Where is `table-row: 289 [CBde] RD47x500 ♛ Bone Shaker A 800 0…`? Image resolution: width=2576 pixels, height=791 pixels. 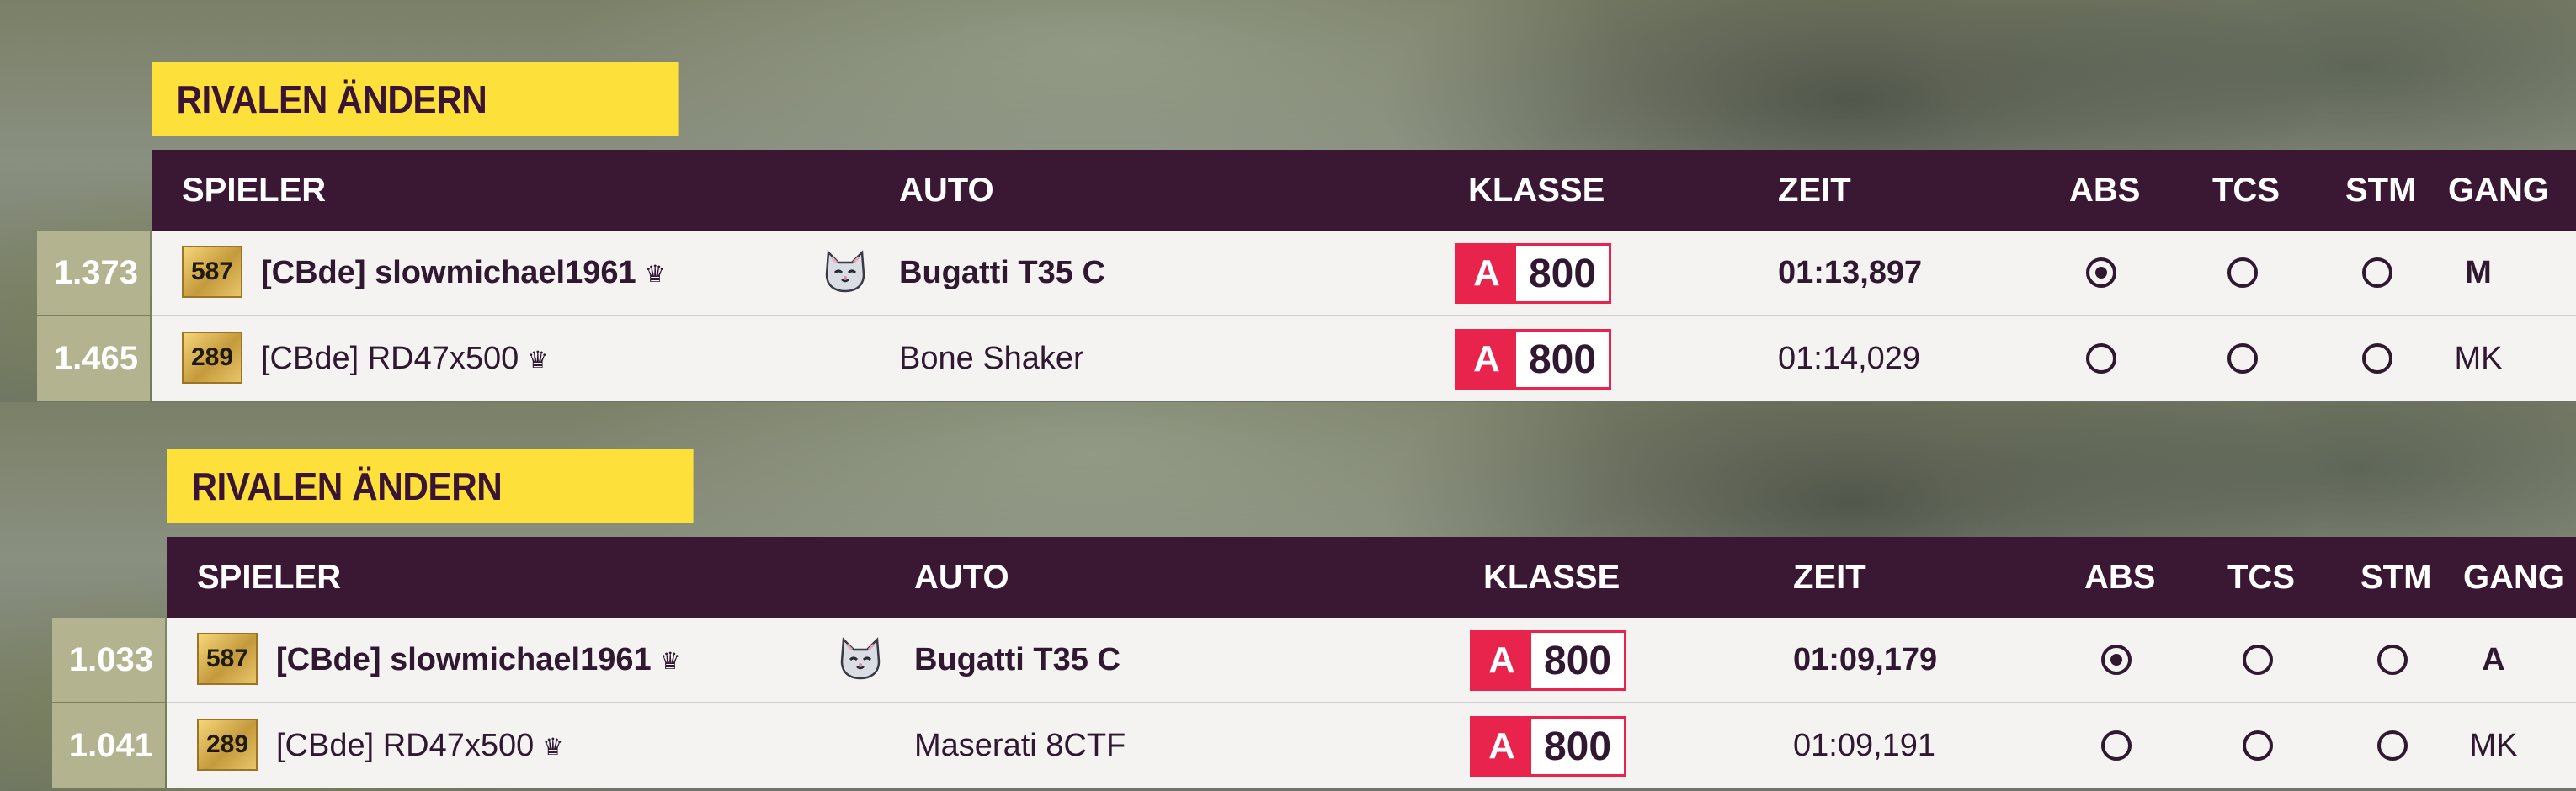 table-row: 289 [CBde] RD47x500 ♛ Bone Shaker A 800 0… is located at coordinates (1364, 358).